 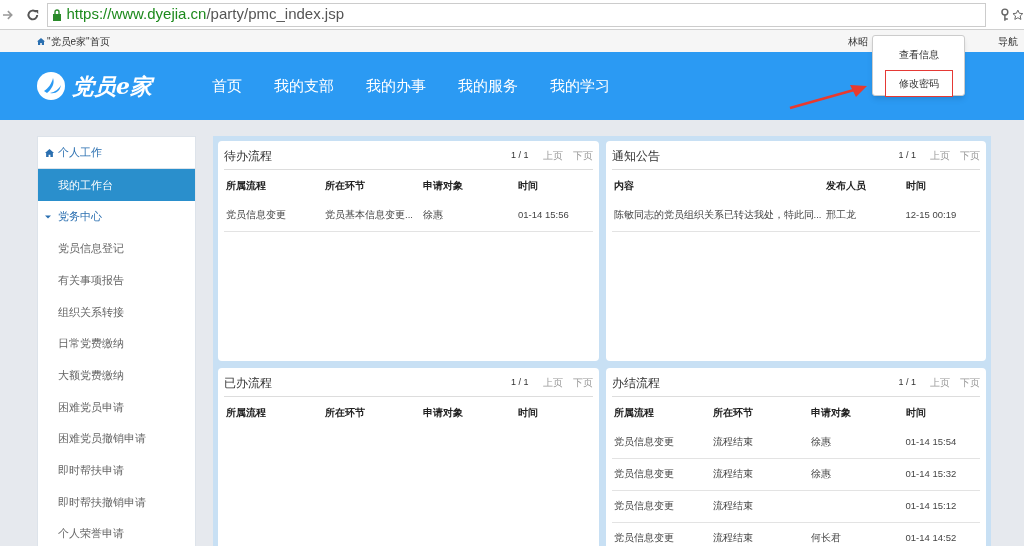 I want to click on table-cell-text: 01-14 15:32, so click(x=931, y=474).